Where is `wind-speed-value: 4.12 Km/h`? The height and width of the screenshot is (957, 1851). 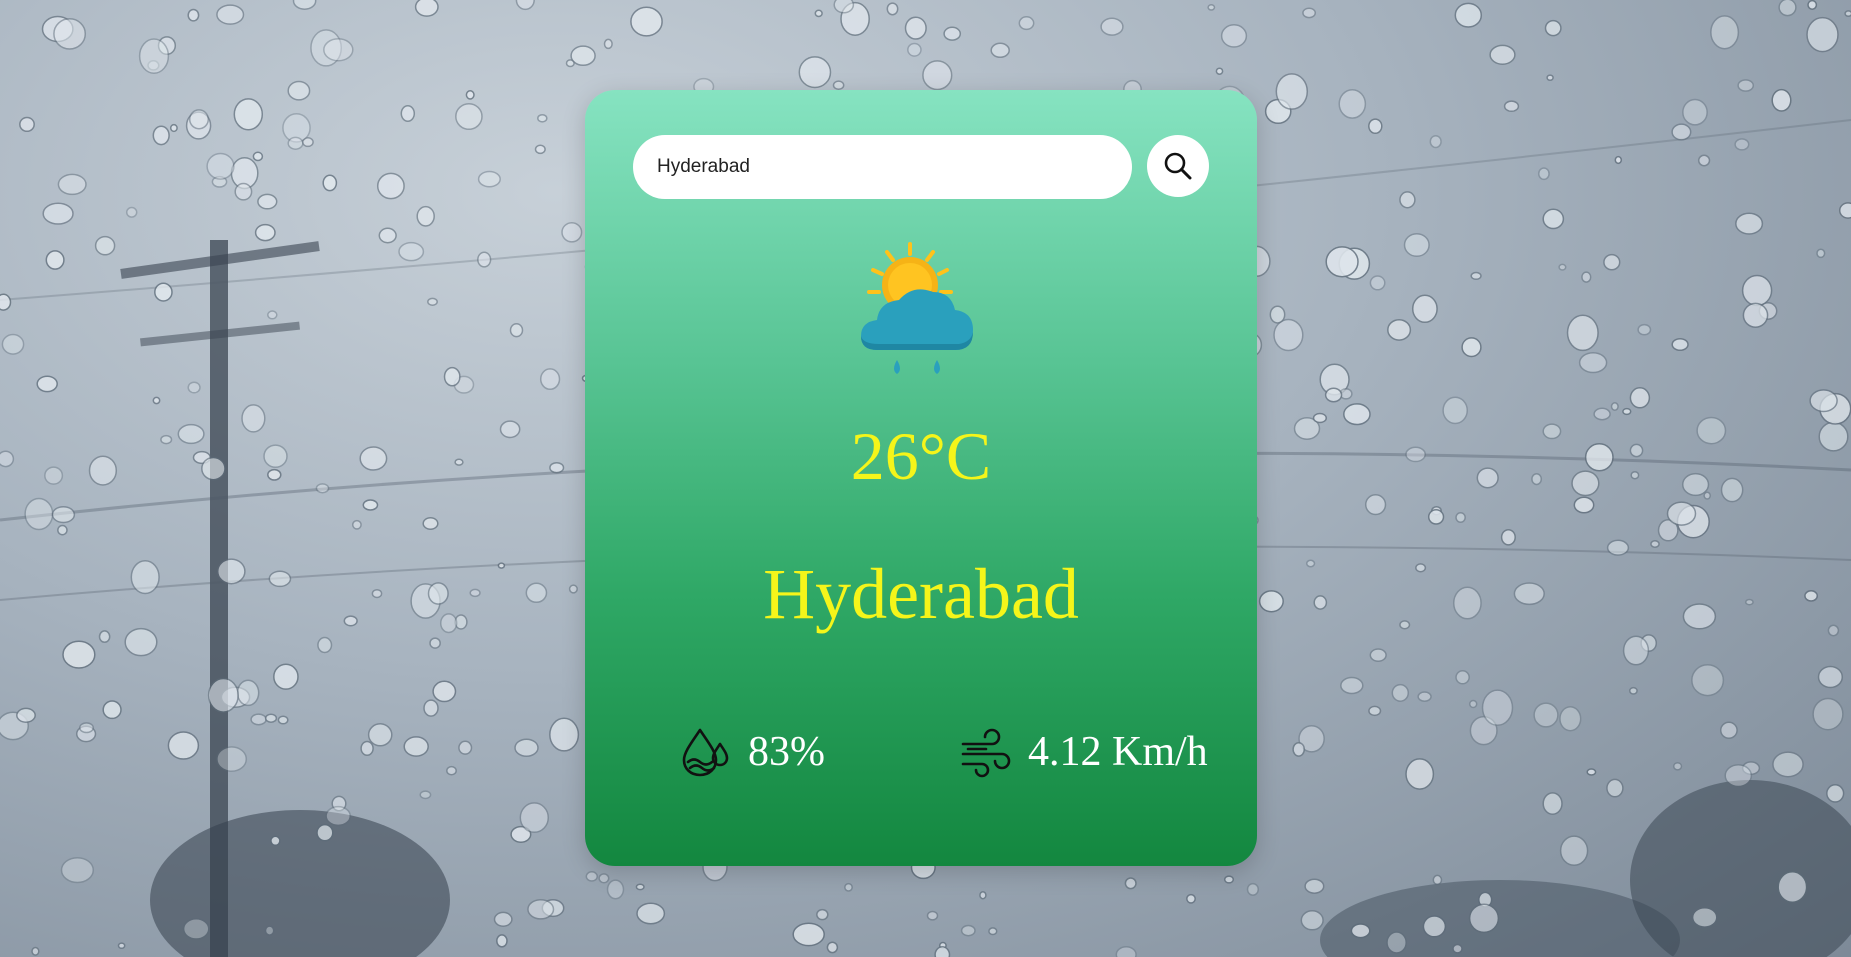 wind-speed-value: 4.12 Km/h is located at coordinates (1118, 752).